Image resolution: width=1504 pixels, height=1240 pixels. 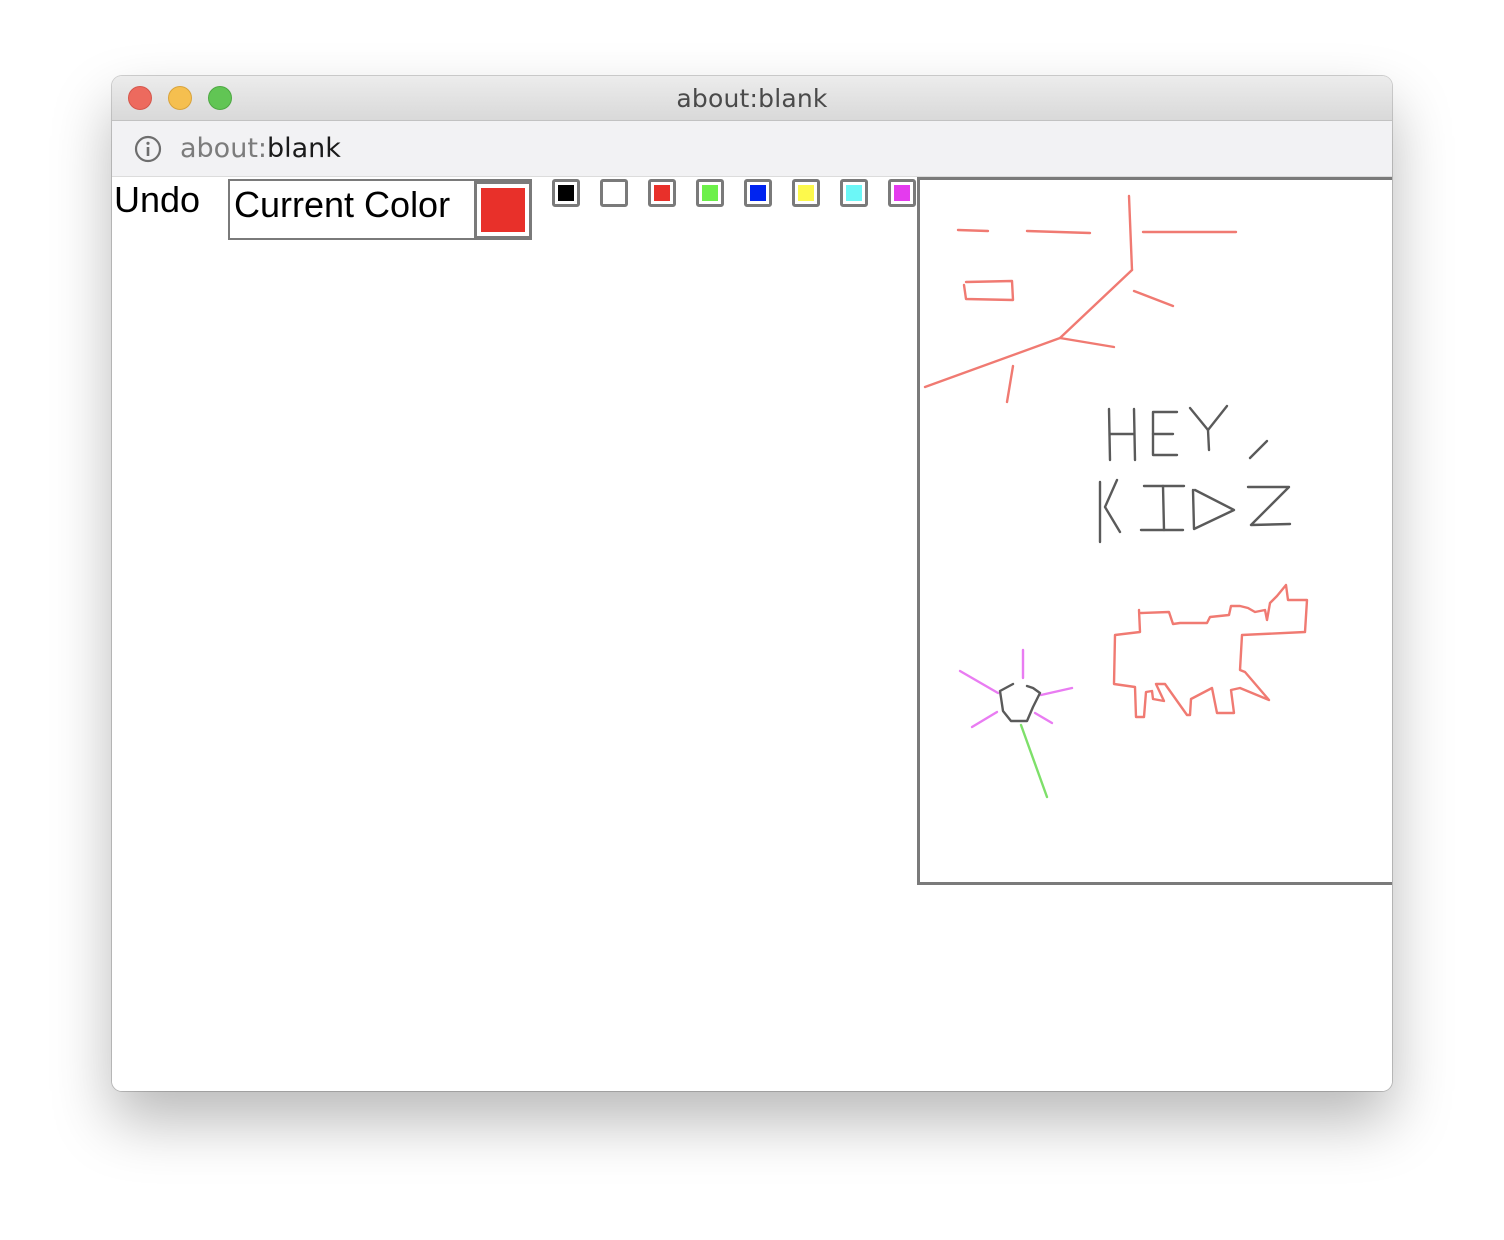 What do you see at coordinates (223, 148) in the screenshot?
I see `address-scheme: about:` at bounding box center [223, 148].